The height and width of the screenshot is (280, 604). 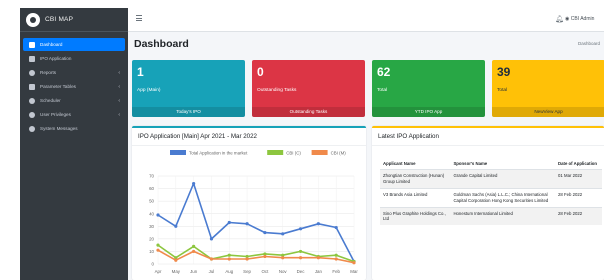 I want to click on page-title: Dashboard, so click(x=161, y=44).